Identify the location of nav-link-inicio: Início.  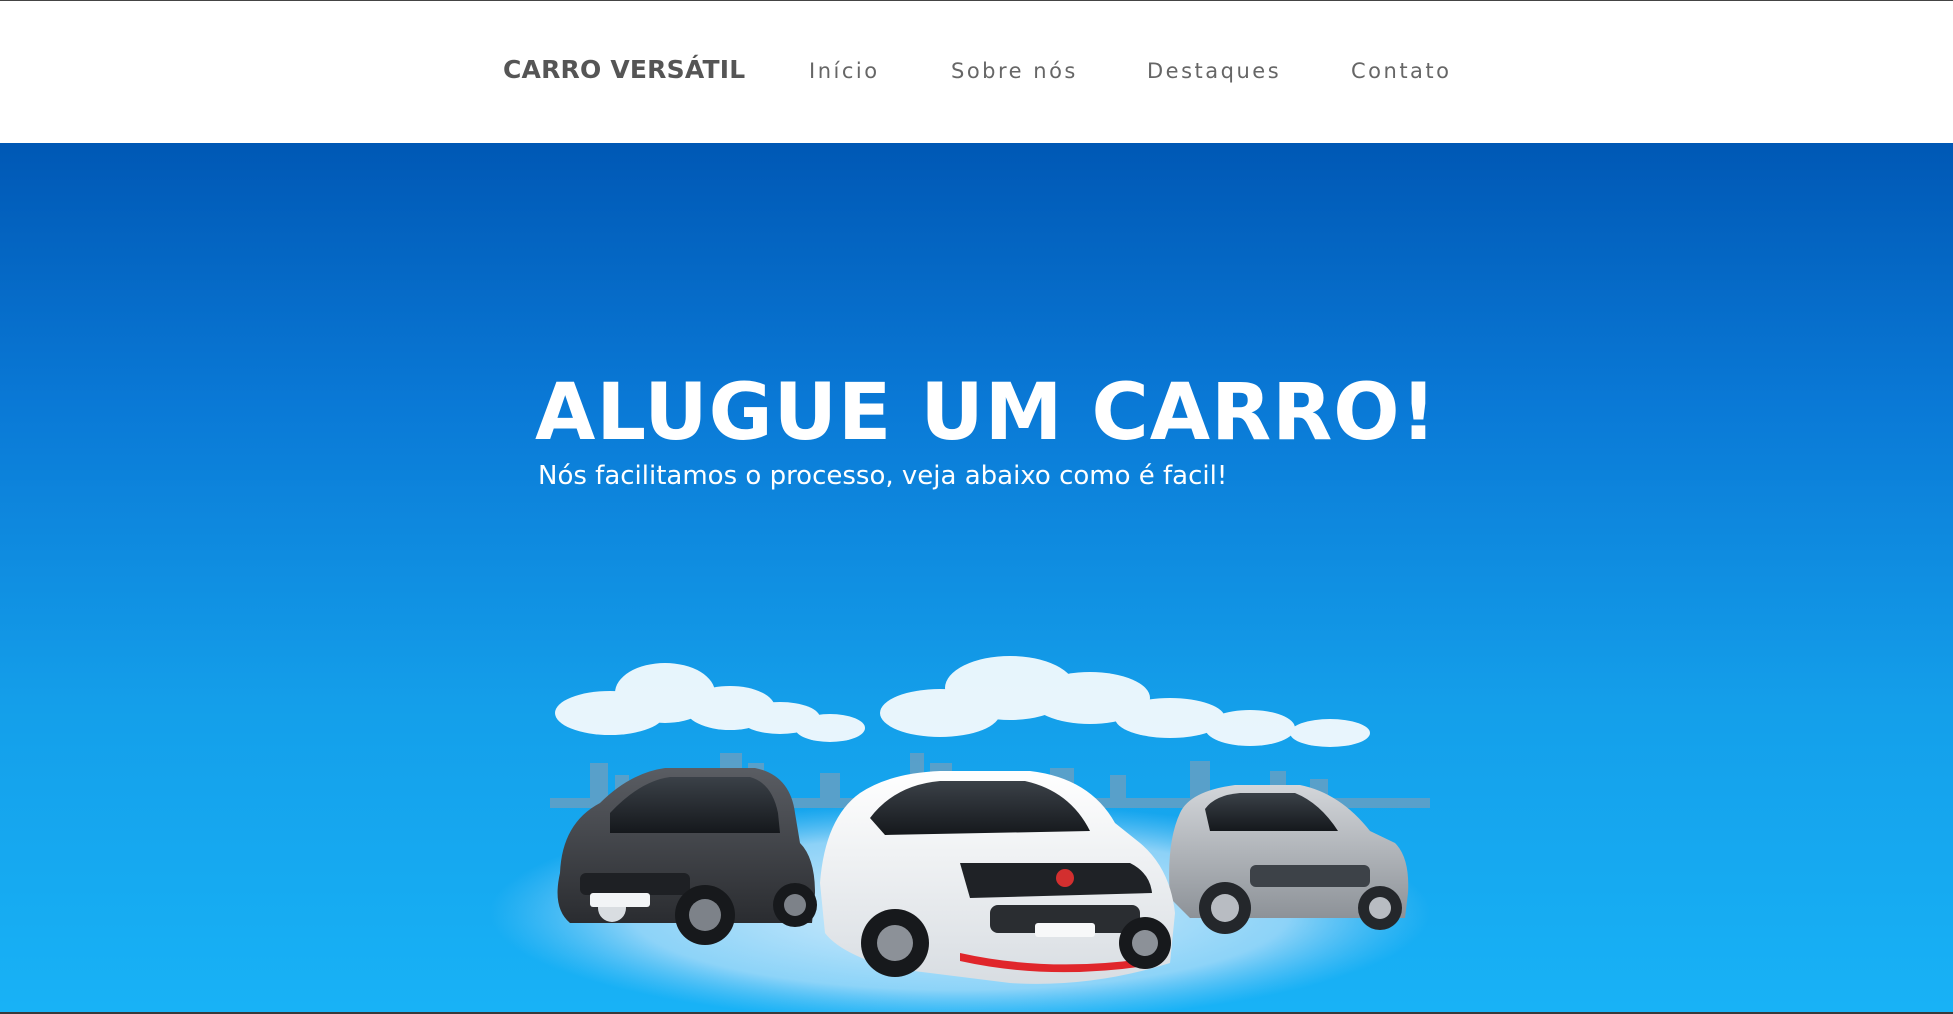
(844, 71).